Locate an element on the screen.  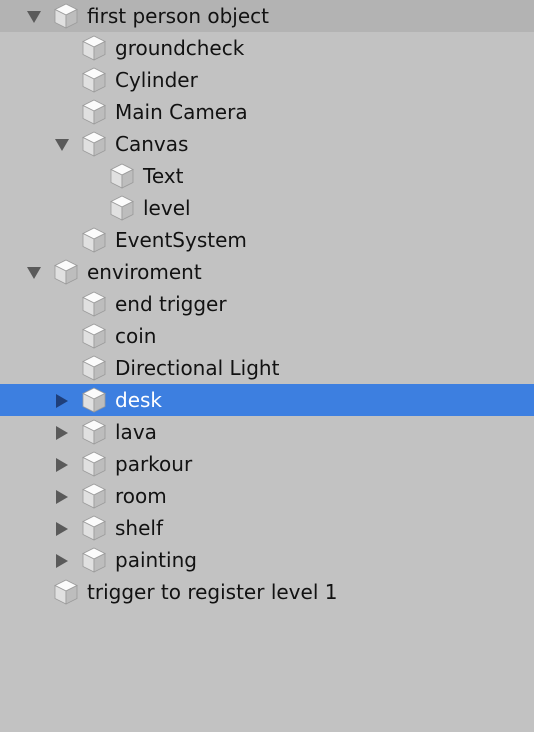
tree-row: Directional Light is located at coordinates (267, 368).